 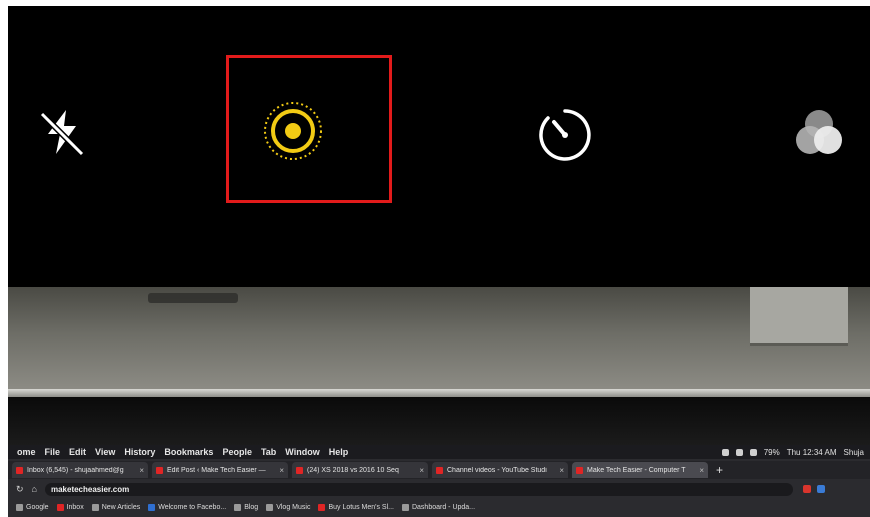 I want to click on menu-item-tab: Tab, so click(x=268, y=452).